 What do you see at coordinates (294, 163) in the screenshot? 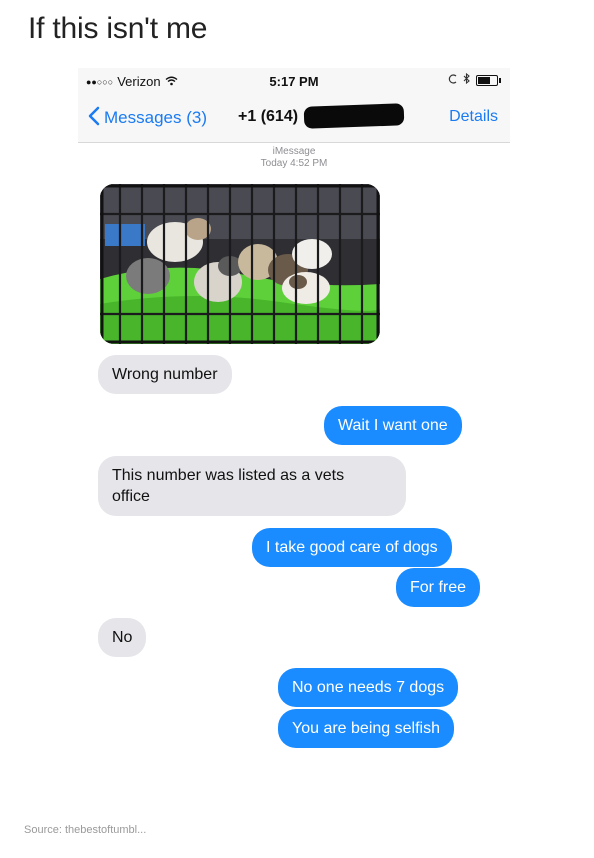
I see `thread-timestamp: Today 4:52 PM` at bounding box center [294, 163].